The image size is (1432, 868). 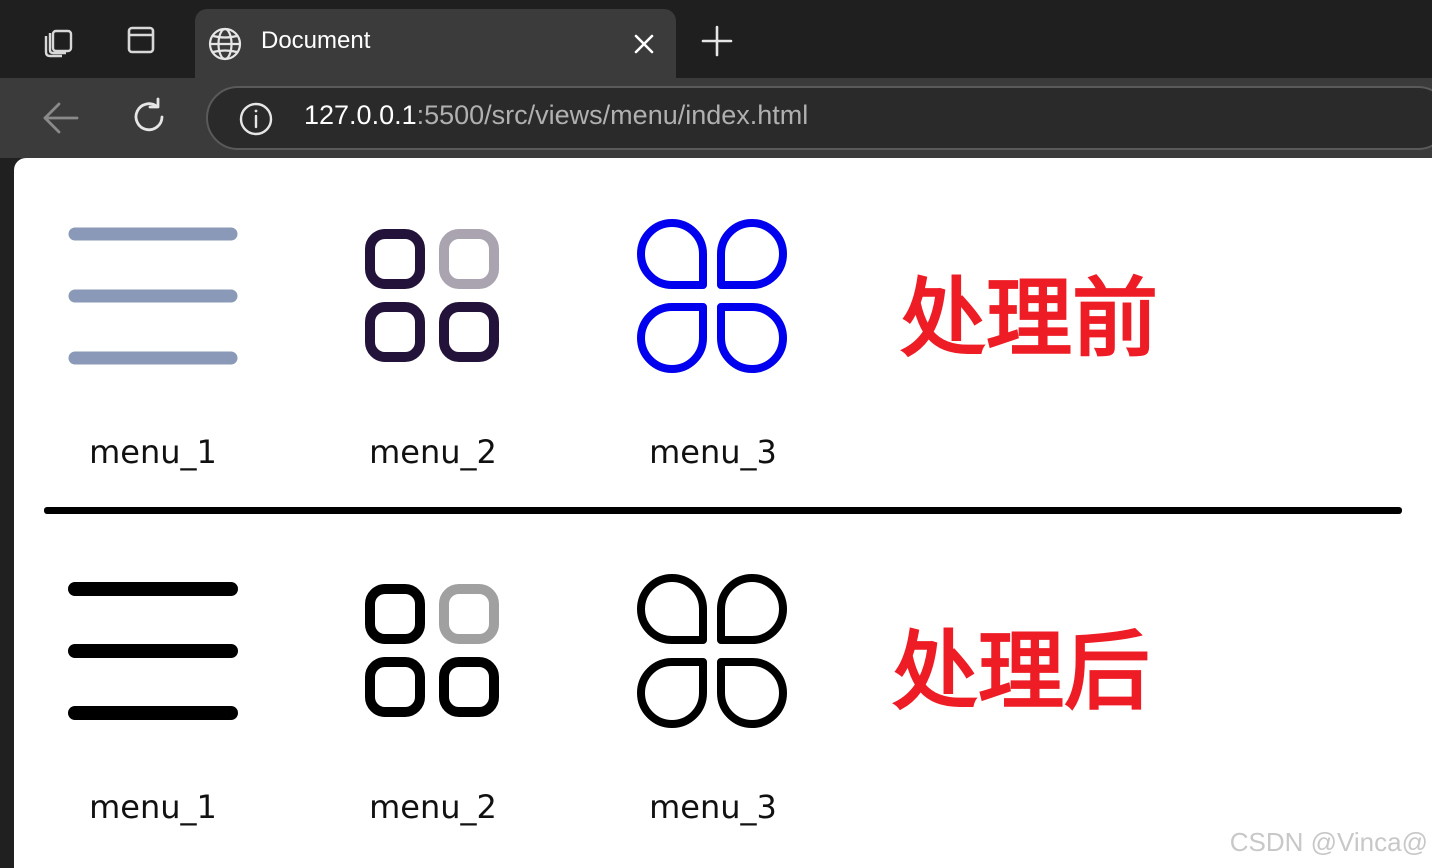 What do you see at coordinates (1029, 319) in the screenshot?
I see `section-heading-before: 处理前` at bounding box center [1029, 319].